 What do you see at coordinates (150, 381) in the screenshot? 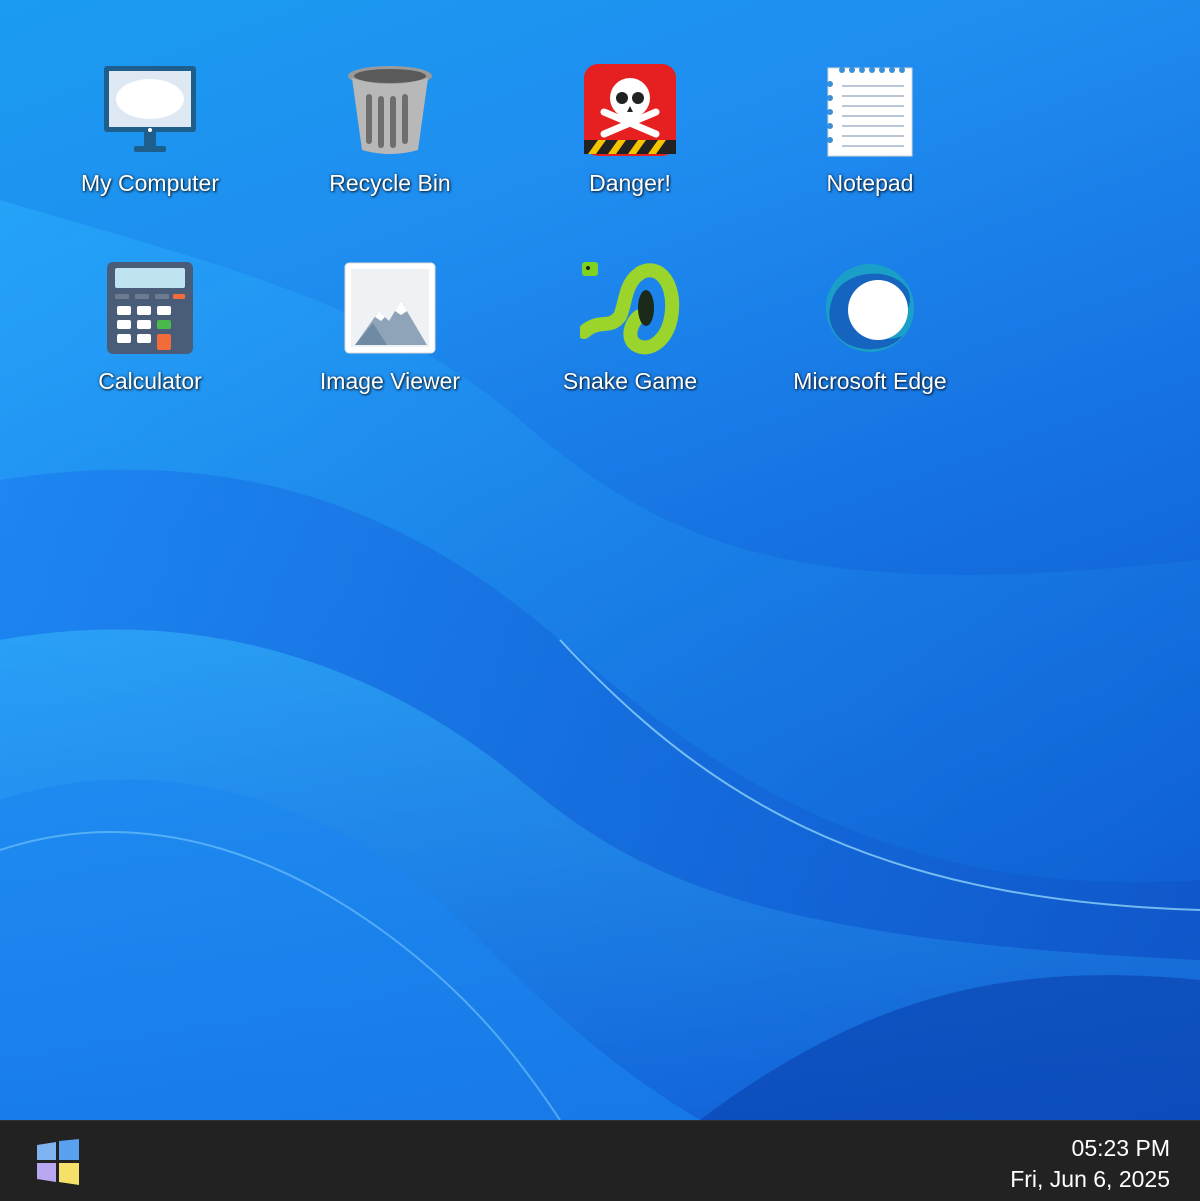
I see `desktop-icon-label: Calculator` at bounding box center [150, 381].